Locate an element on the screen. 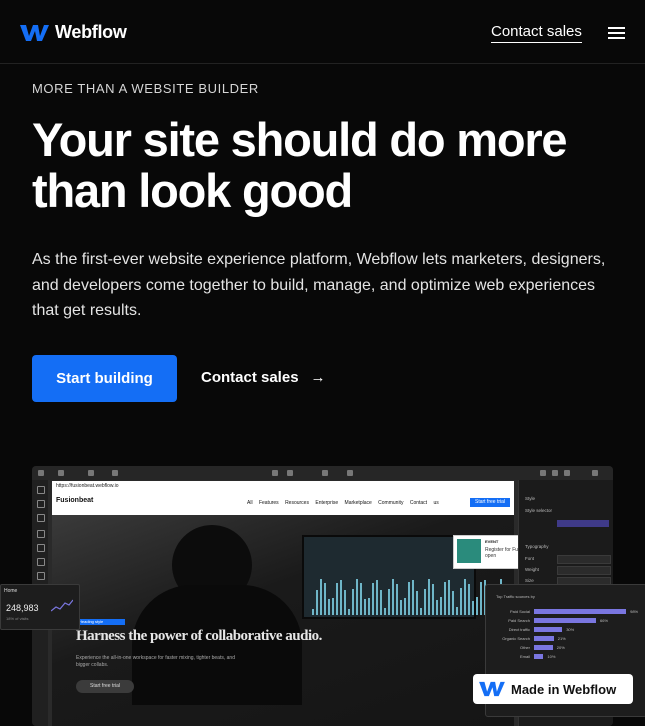 This screenshot has width=645, height=726. promo-label: EVENT is located at coordinates (492, 541).